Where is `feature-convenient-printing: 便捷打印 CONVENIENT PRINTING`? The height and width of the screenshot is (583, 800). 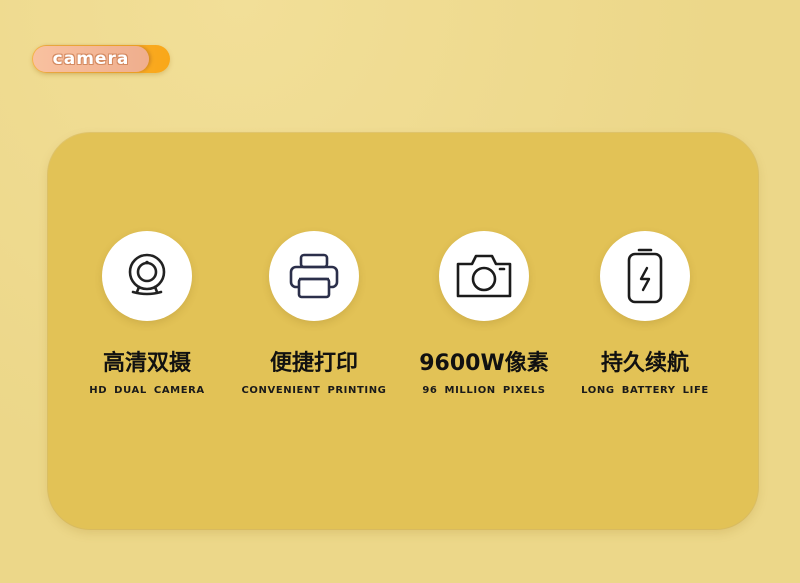 feature-convenient-printing: 便捷打印 CONVENIENT PRINTING is located at coordinates (314, 313).